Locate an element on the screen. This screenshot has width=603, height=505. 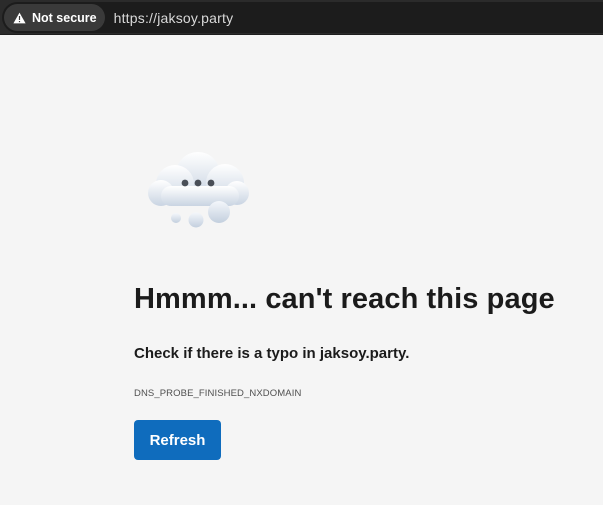
warning-triangle-icon is located at coordinates (19, 17).